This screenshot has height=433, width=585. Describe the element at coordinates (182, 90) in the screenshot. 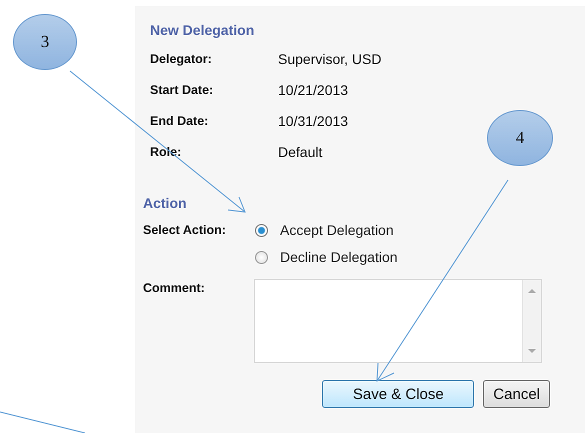

I see `field-label: Start Date:` at that location.